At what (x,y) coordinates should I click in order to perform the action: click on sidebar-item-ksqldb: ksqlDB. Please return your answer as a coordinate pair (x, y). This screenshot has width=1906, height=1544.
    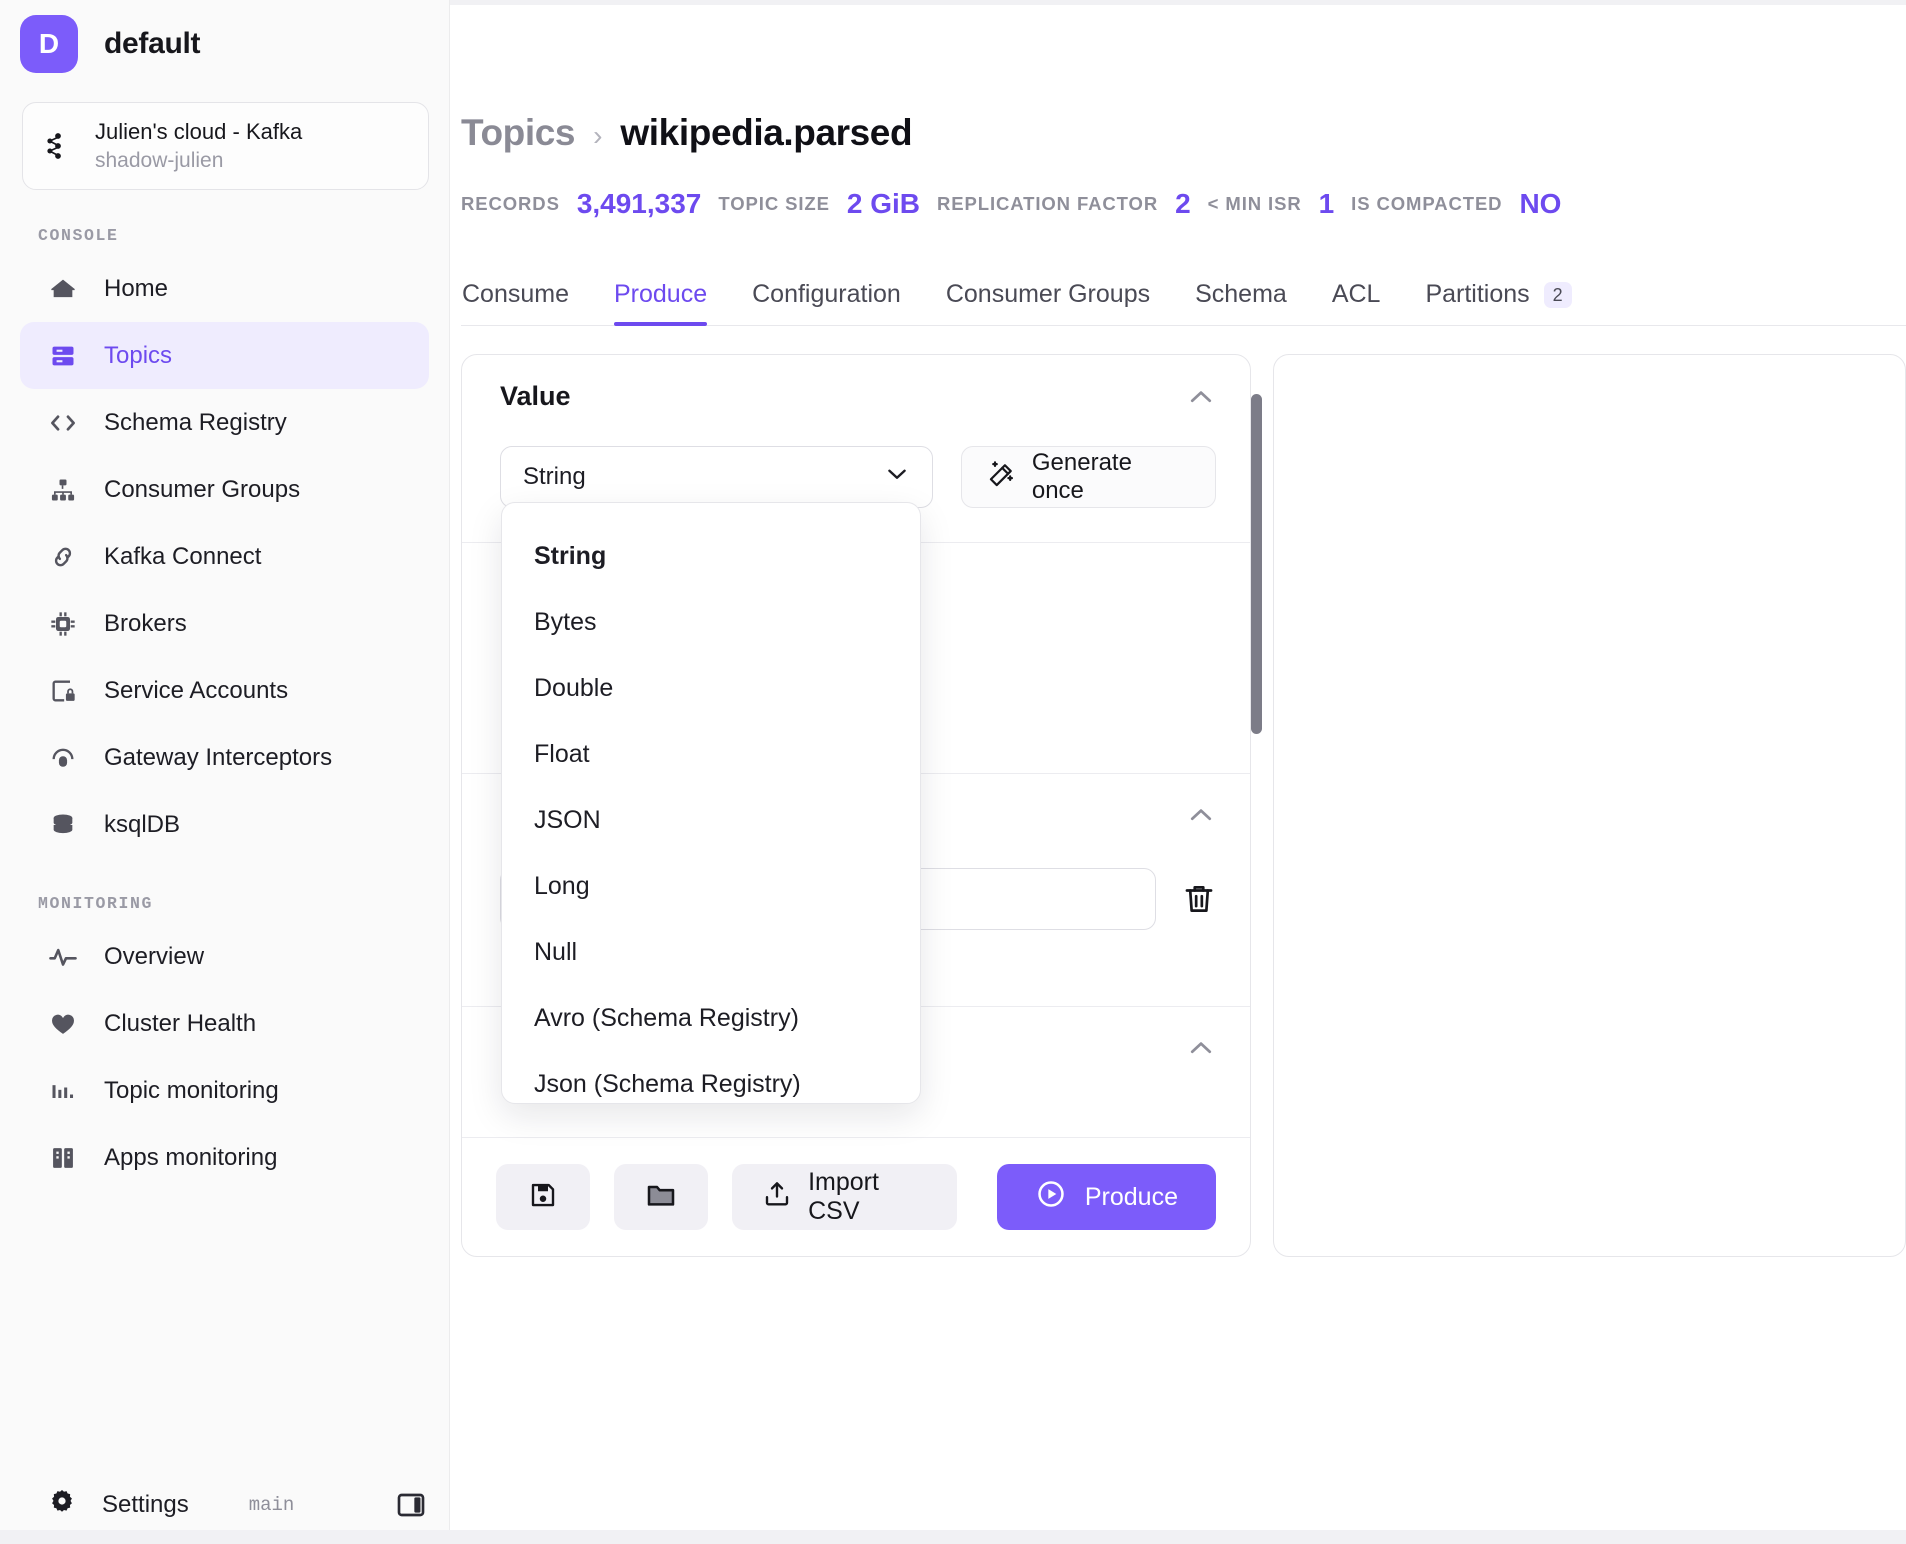
    Looking at the image, I should click on (224, 824).